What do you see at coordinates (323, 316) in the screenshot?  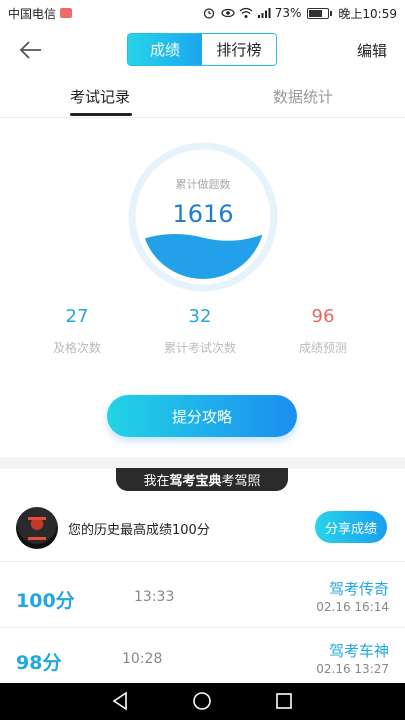 I see `stat-value: 96` at bounding box center [323, 316].